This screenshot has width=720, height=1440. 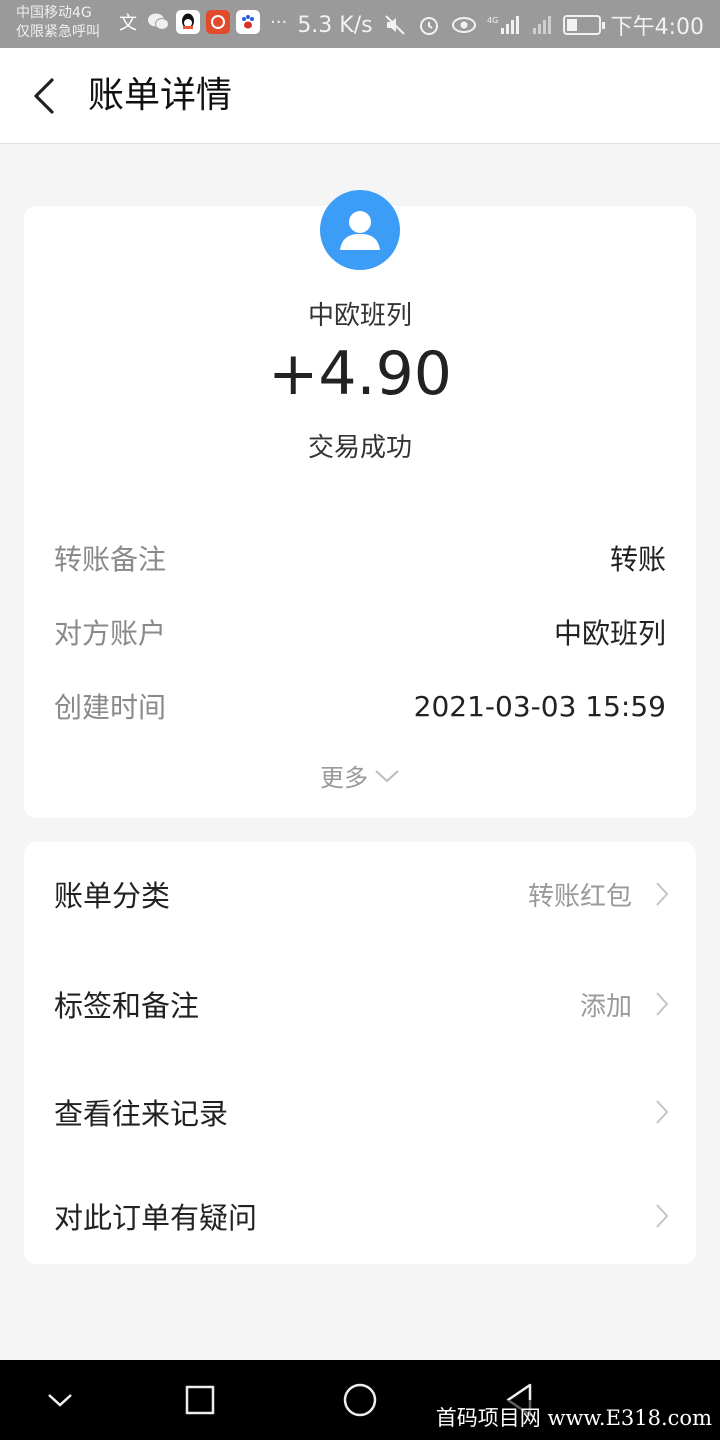 What do you see at coordinates (112, 896) in the screenshot?
I see `option-label: 账单分类` at bounding box center [112, 896].